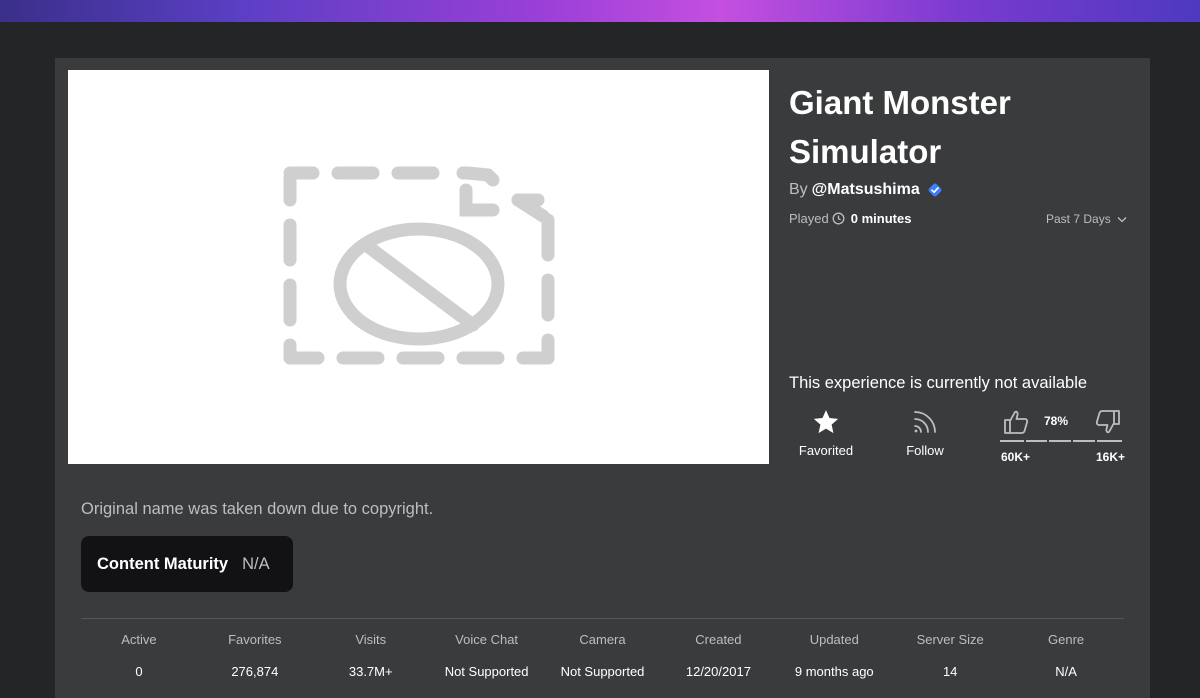 The image size is (1200, 698). I want to click on creator-line: By @Matsushima, so click(865, 190).